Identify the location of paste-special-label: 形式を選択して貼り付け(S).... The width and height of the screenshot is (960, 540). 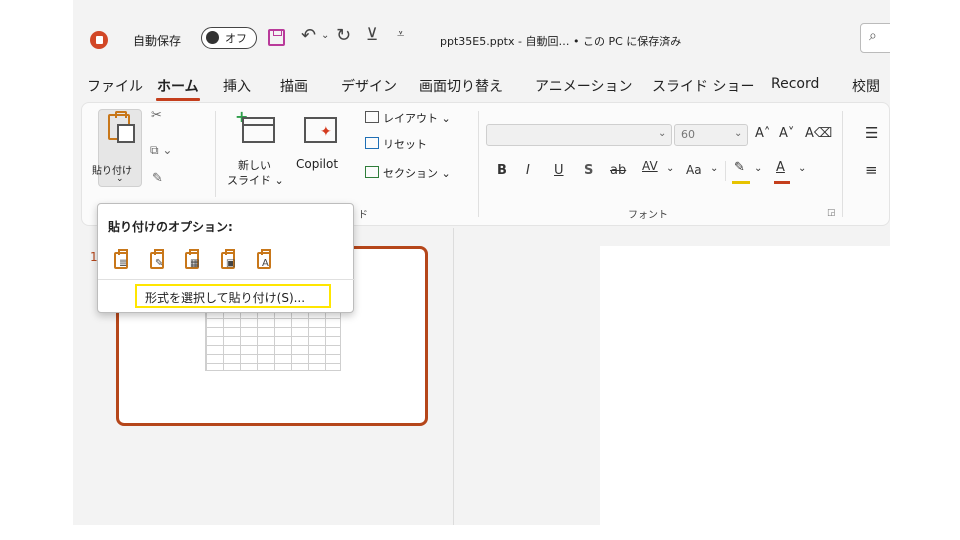
(225, 298).